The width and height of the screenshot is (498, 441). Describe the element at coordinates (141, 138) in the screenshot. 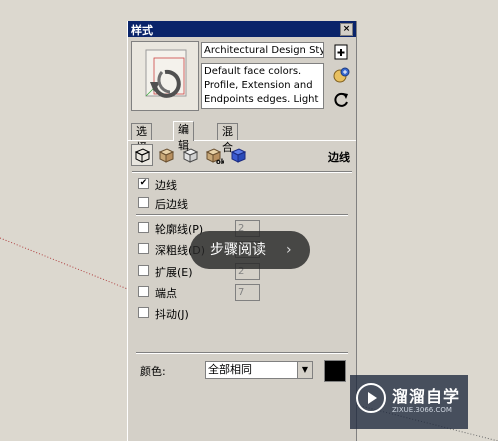

I see `tab-select: 选择` at that location.